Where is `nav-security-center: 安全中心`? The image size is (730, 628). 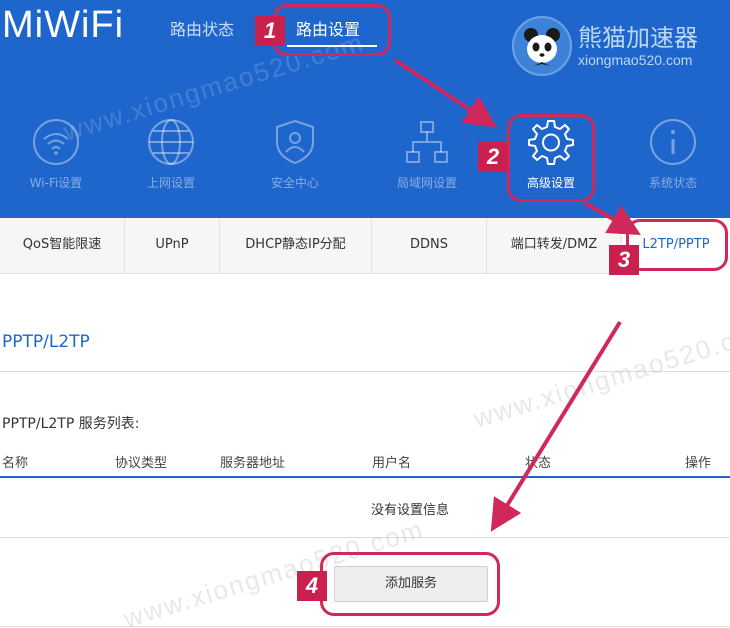
nav-security-center: 安全中心 is located at coordinates (295, 163).